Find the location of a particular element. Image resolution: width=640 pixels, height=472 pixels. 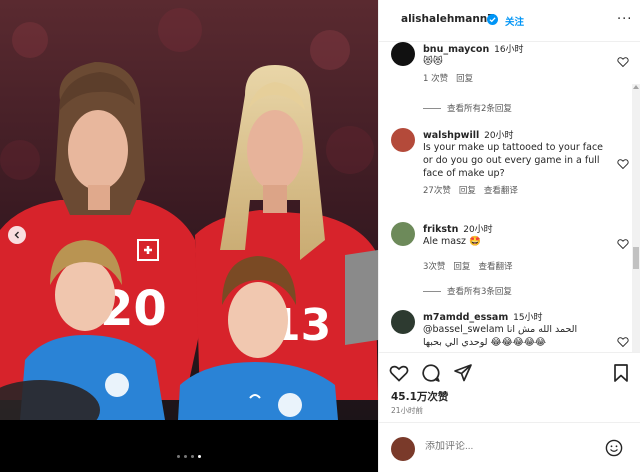

more-options-icon: ··· is located at coordinates (624, 19).